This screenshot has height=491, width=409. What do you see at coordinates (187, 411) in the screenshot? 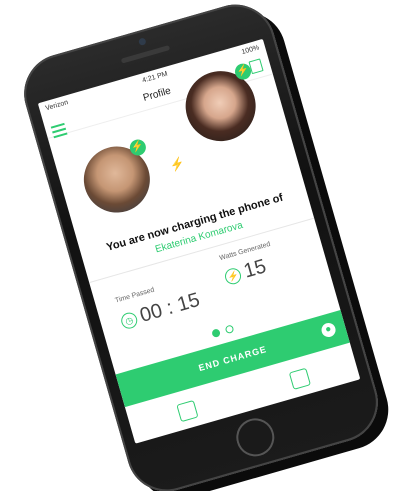
I see `list-icon` at bounding box center [187, 411].